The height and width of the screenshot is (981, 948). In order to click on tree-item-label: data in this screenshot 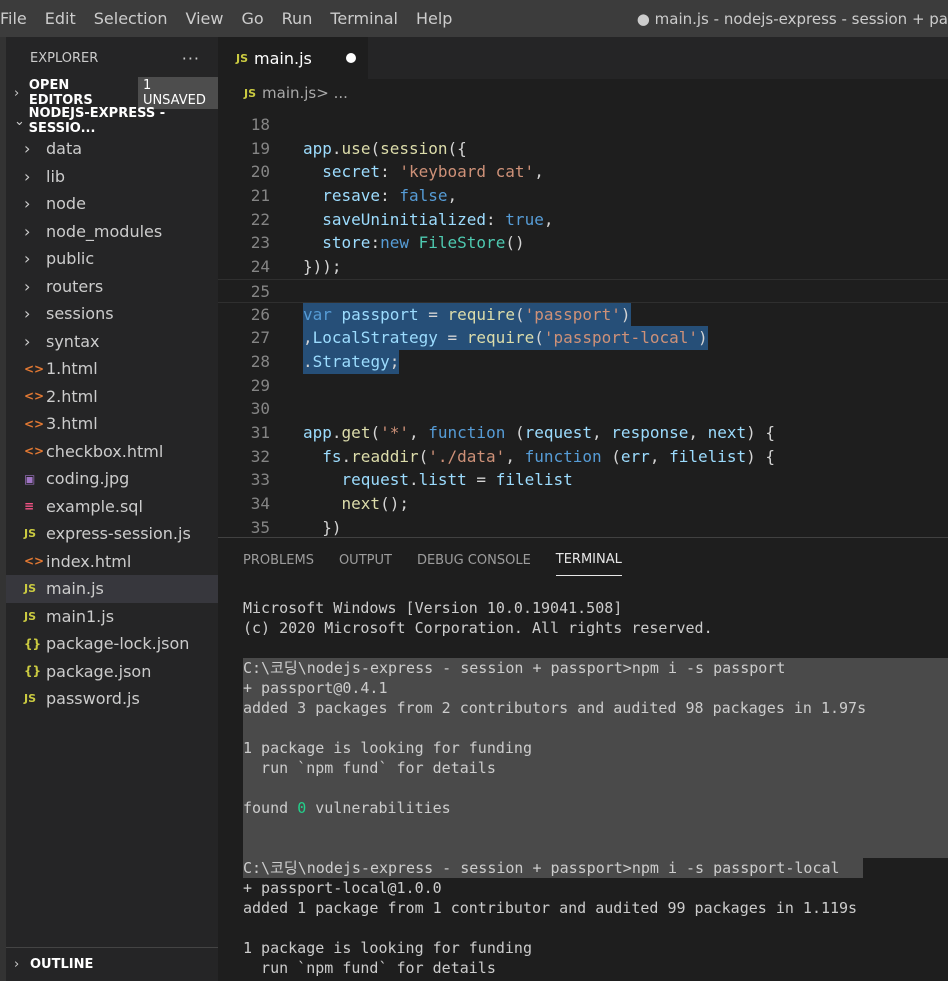, I will do `click(64, 149)`.